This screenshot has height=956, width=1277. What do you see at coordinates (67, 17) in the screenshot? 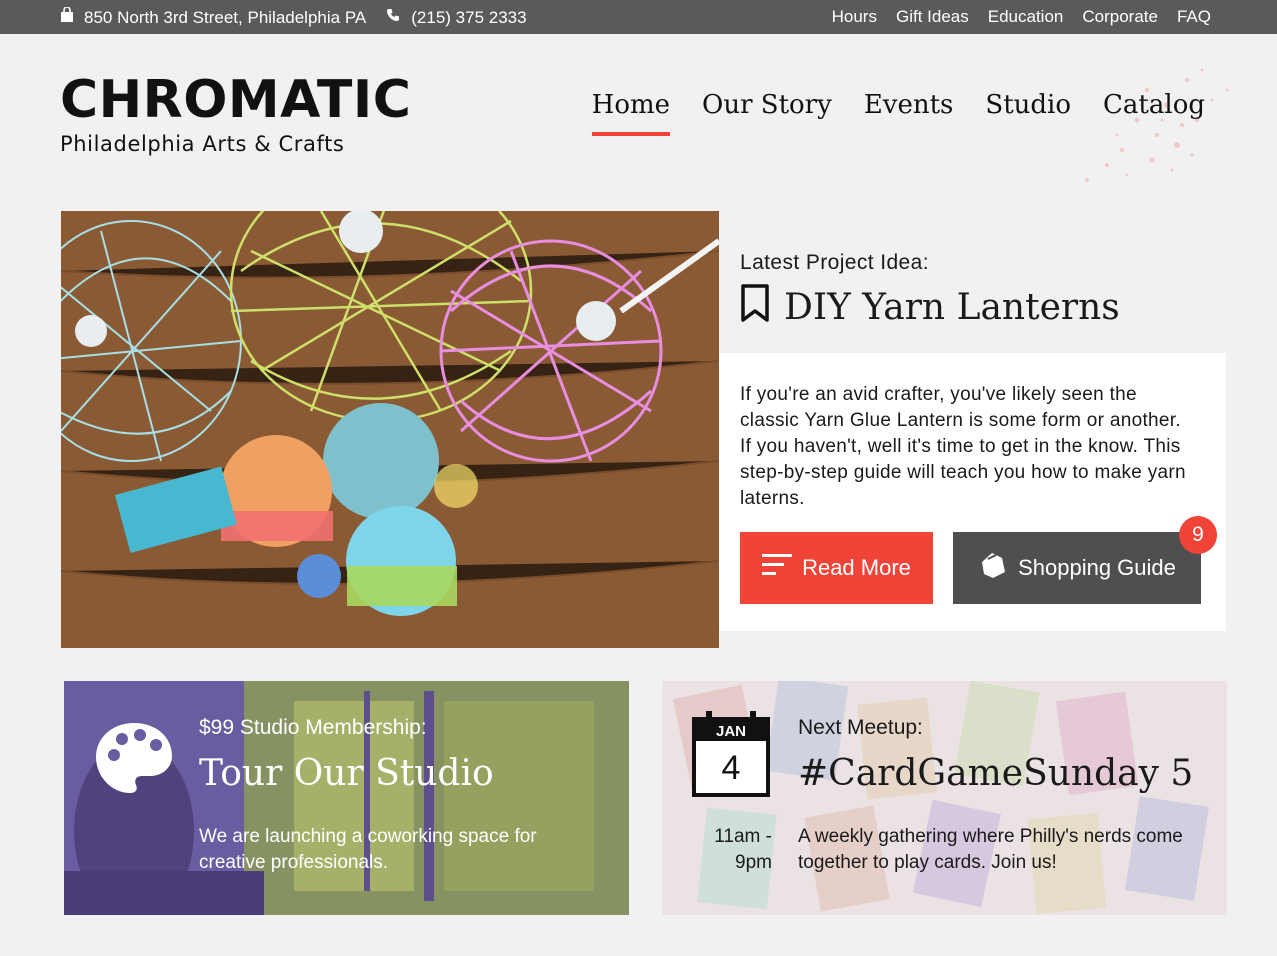
I see `store-icon` at bounding box center [67, 17].